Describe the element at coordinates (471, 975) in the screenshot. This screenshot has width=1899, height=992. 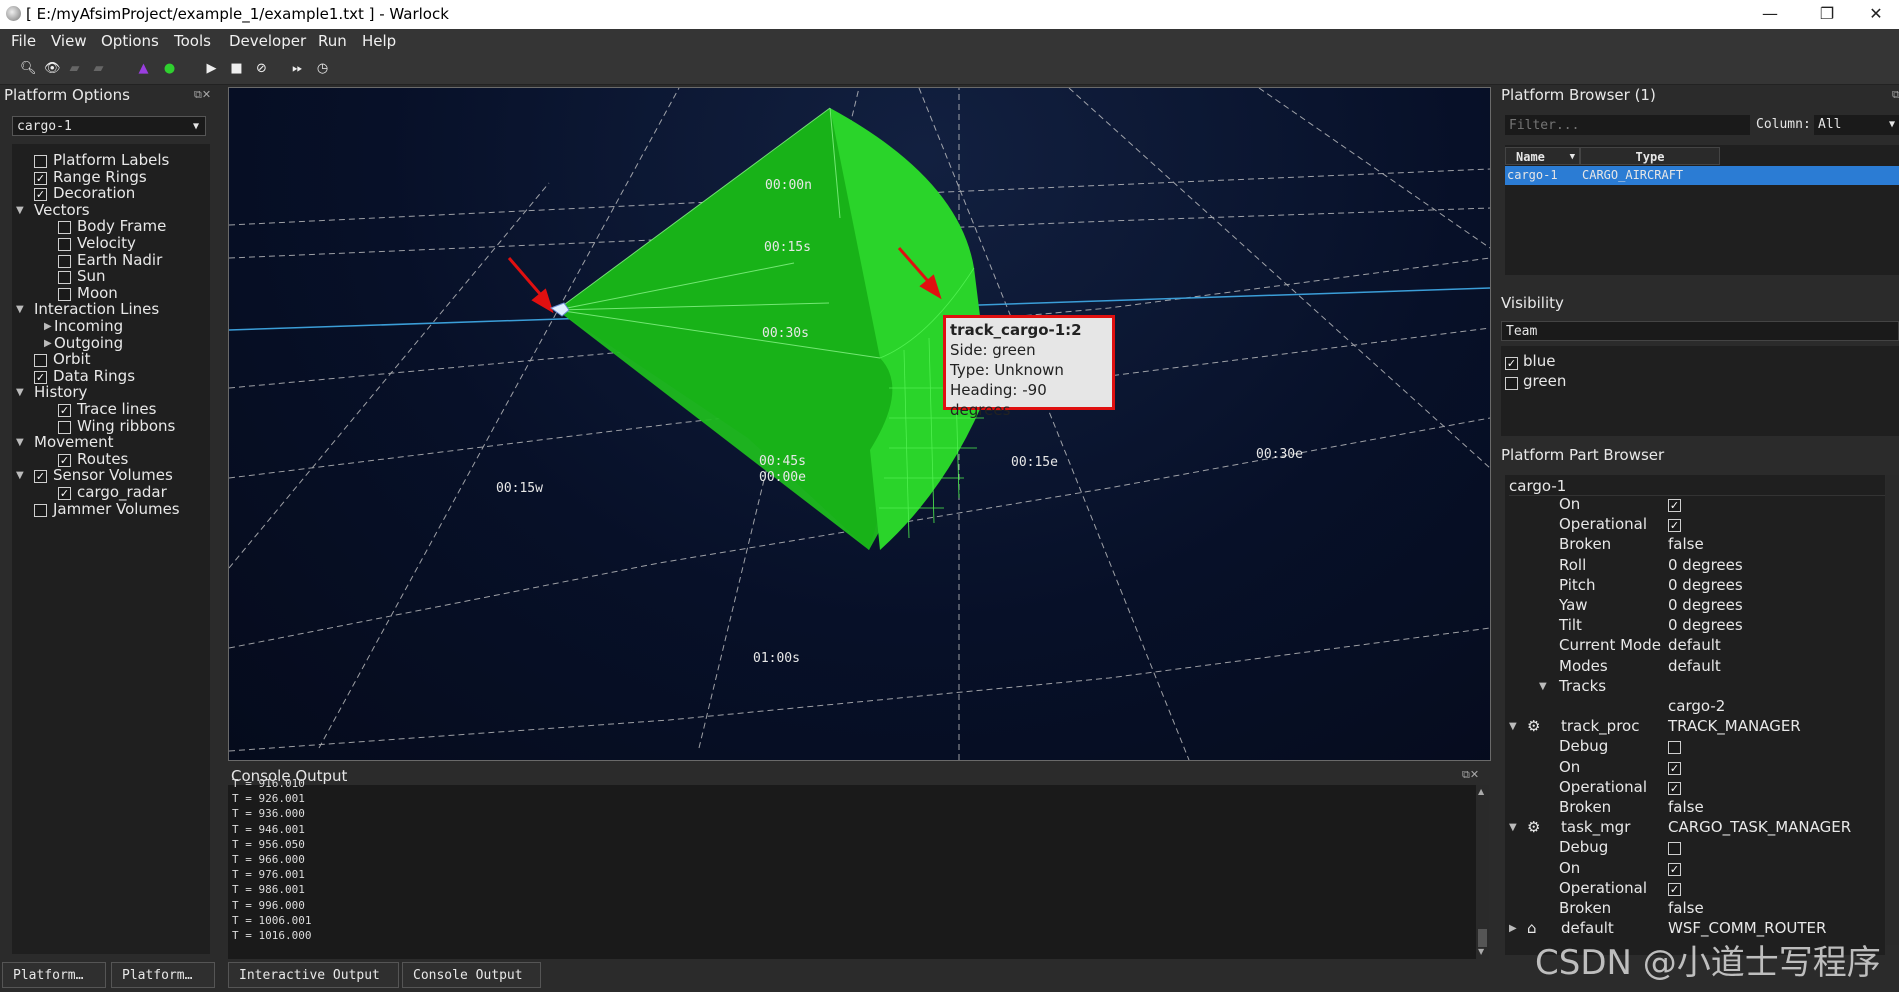
I see `tab-console-output: Console Output` at that location.